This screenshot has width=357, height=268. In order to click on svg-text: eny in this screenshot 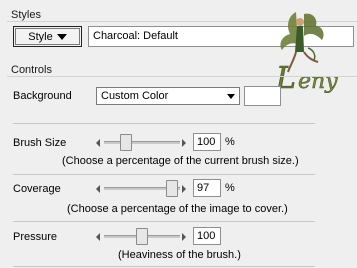, I will do `click(318, 81)`.